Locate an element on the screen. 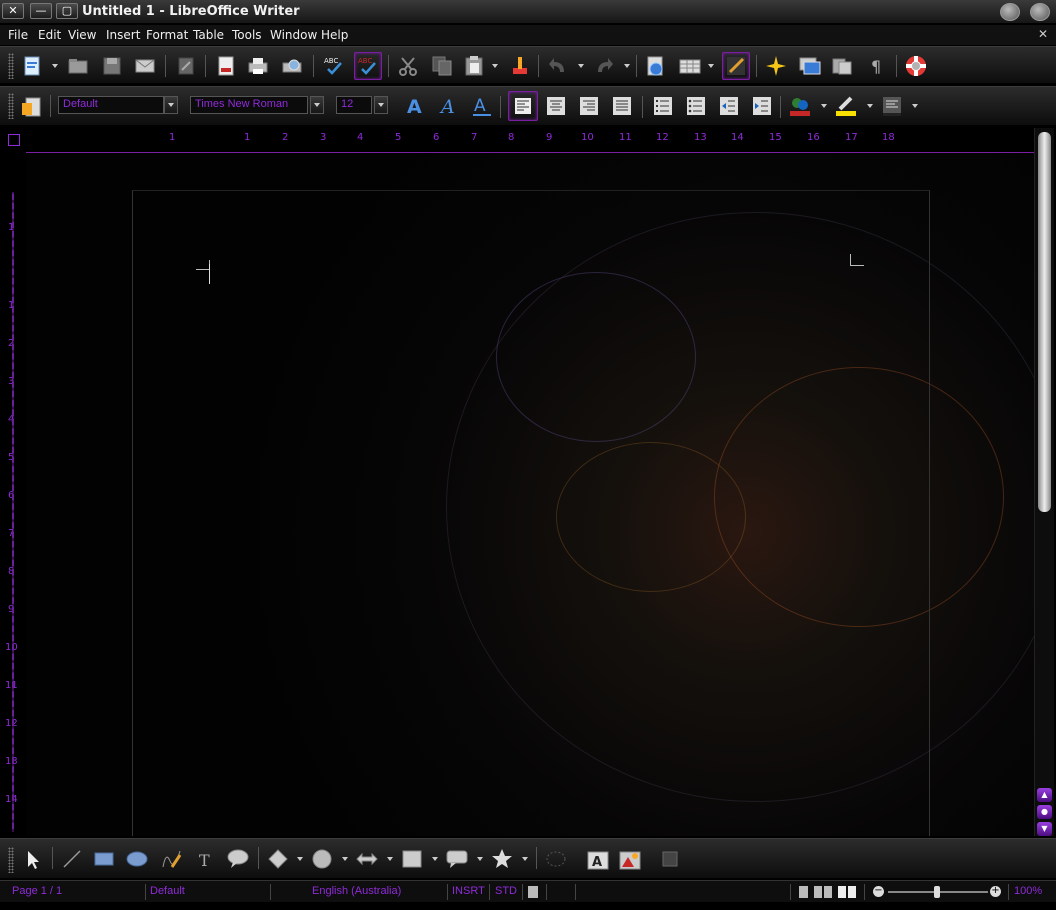 The image size is (1056, 910). menu-view: View is located at coordinates (82, 35).